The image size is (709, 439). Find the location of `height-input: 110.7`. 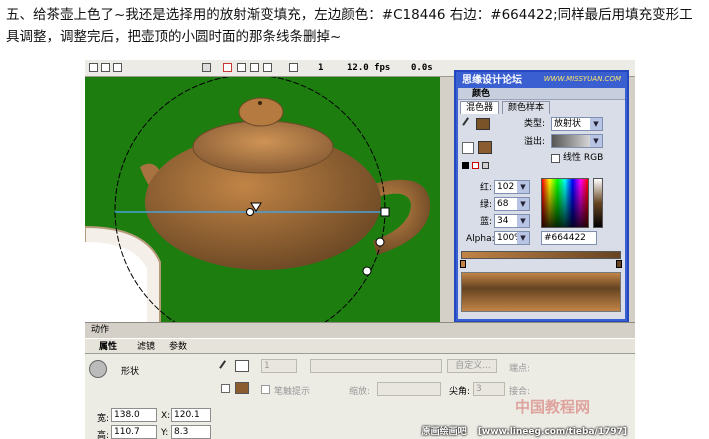

height-input: 110.7 is located at coordinates (134, 432).